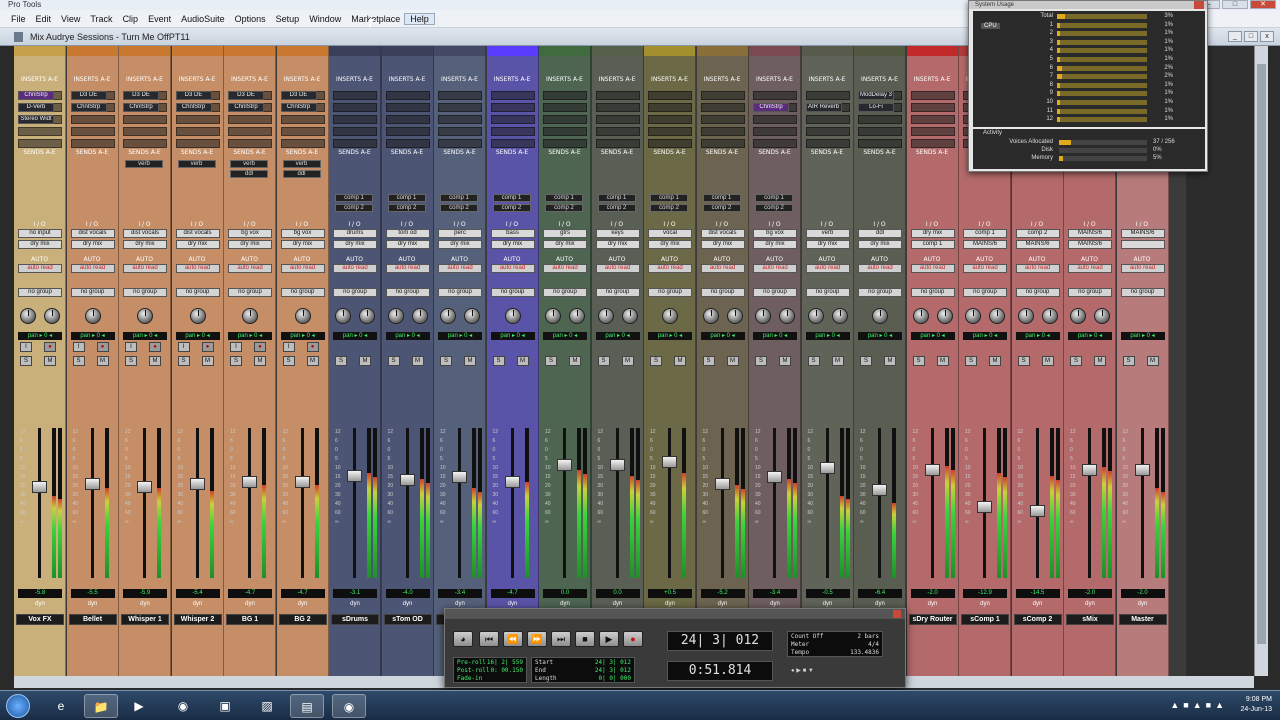 This screenshot has height=720, width=1280. What do you see at coordinates (407, 233) in the screenshot?
I see `input-selector: tom od` at bounding box center [407, 233].